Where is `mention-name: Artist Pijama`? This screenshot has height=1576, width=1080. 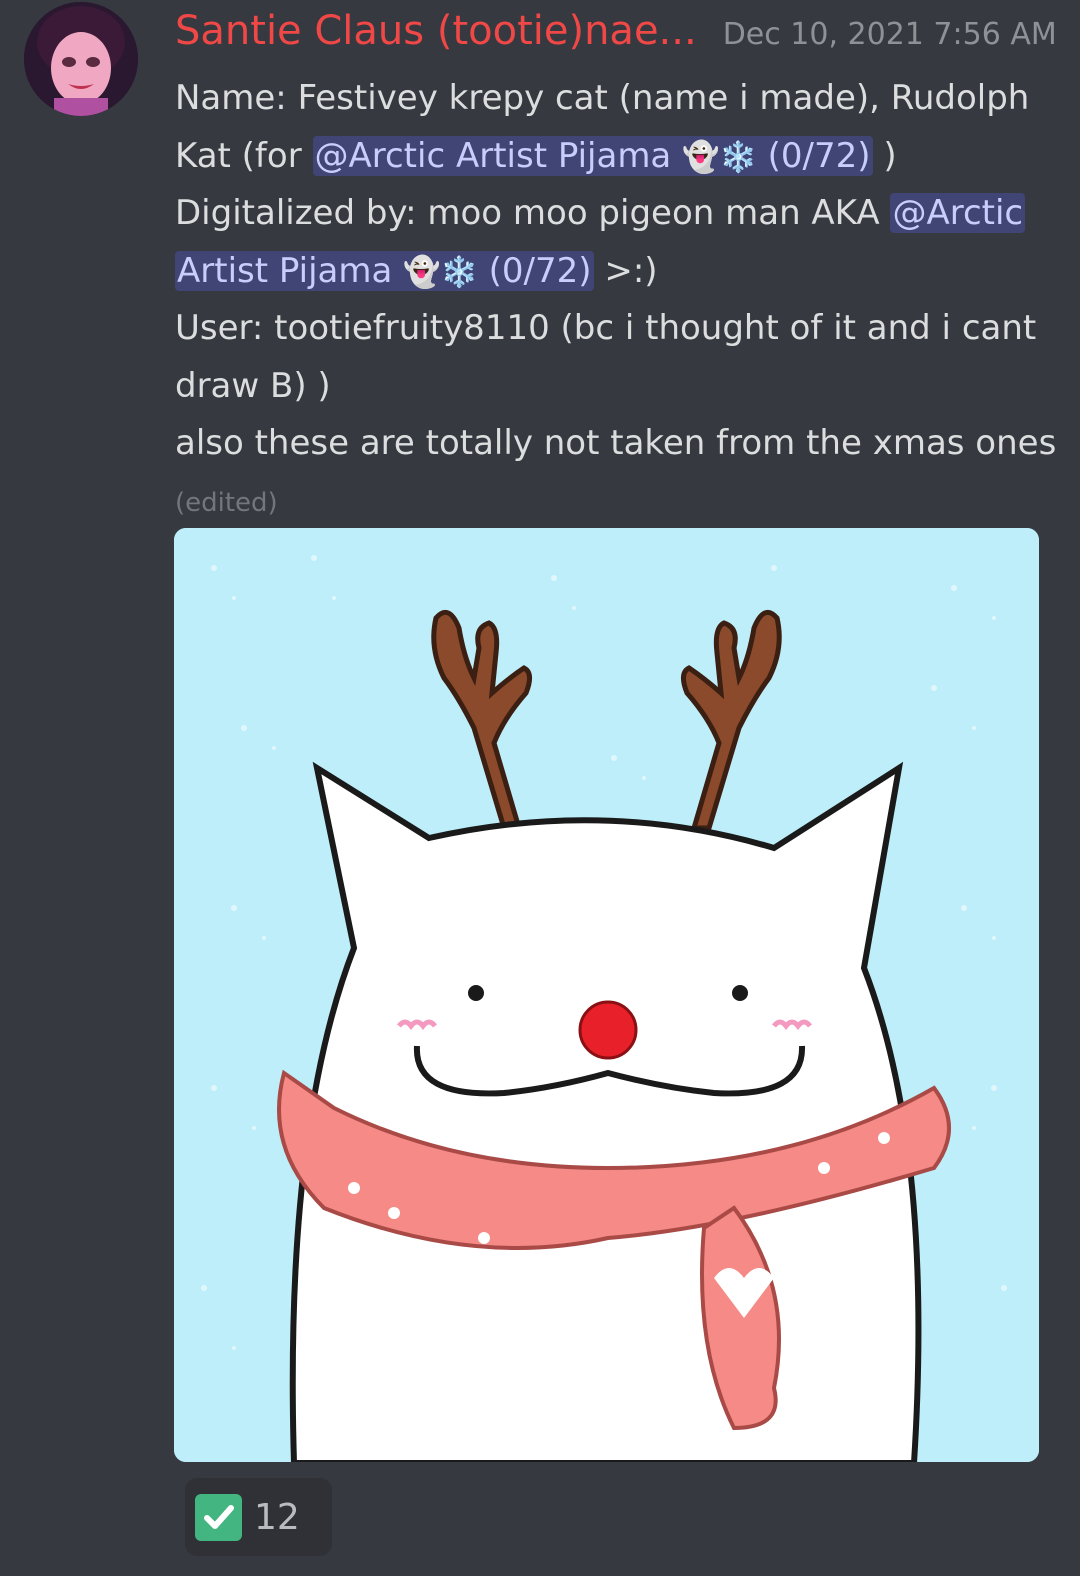
mention-name: Artist Pijama is located at coordinates (285, 270).